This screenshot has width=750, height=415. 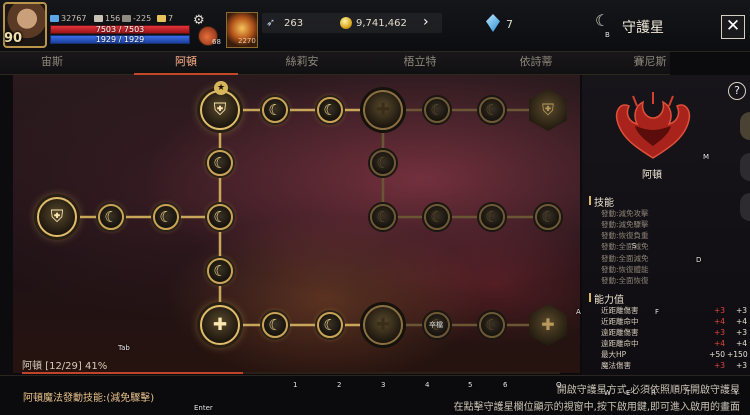 I want to click on key-hint-4: 4, so click(x=427, y=385).